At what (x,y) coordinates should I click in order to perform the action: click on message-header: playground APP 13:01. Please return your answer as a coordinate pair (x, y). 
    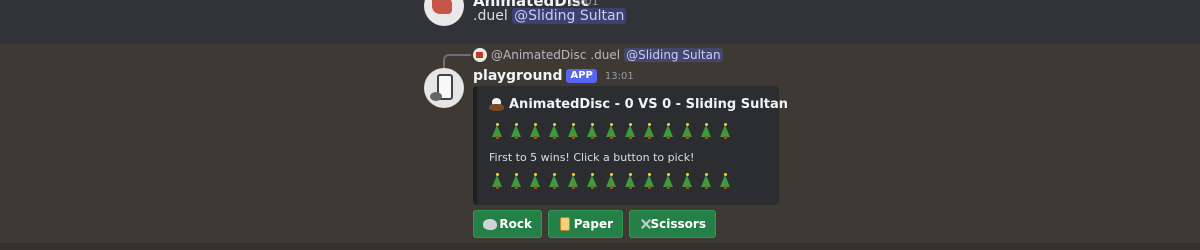
    Looking at the image, I should click on (553, 76).